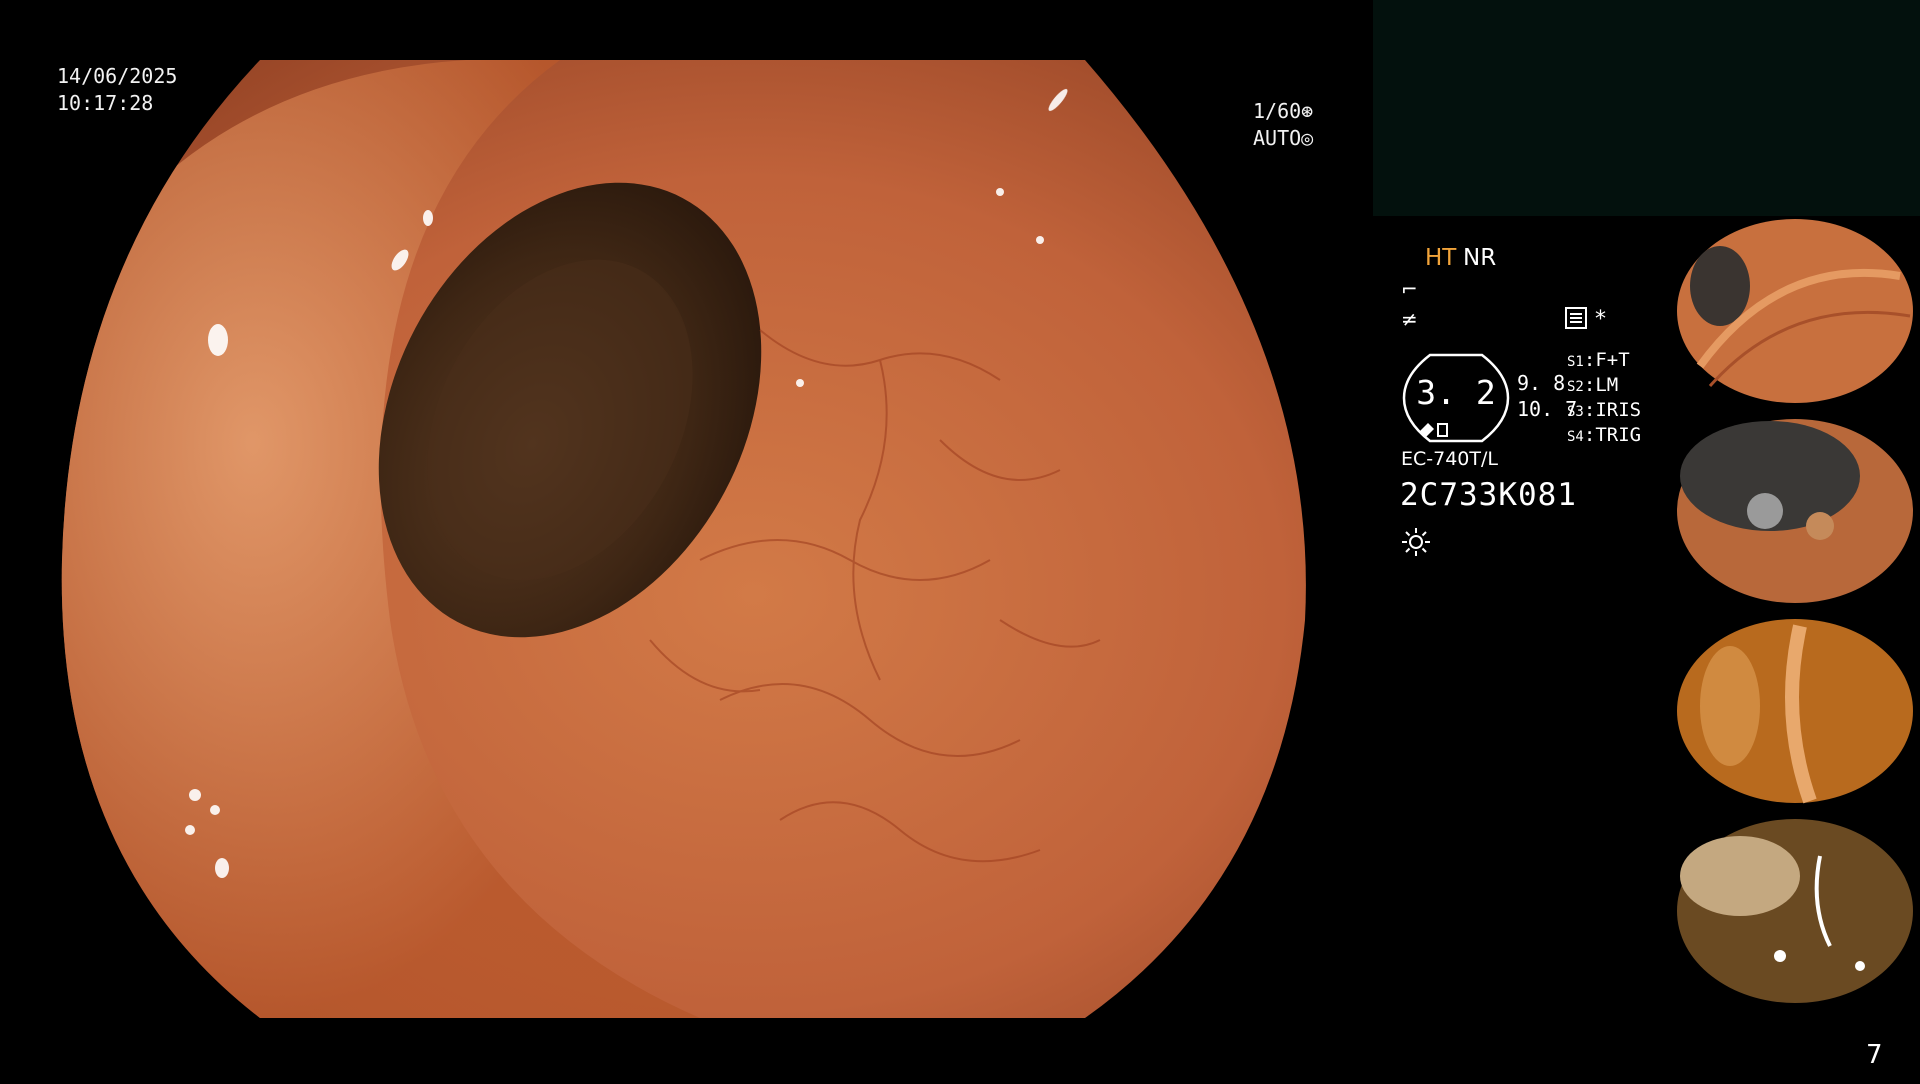  I want to click on hexagon-value: 3. 2, so click(1456, 392).